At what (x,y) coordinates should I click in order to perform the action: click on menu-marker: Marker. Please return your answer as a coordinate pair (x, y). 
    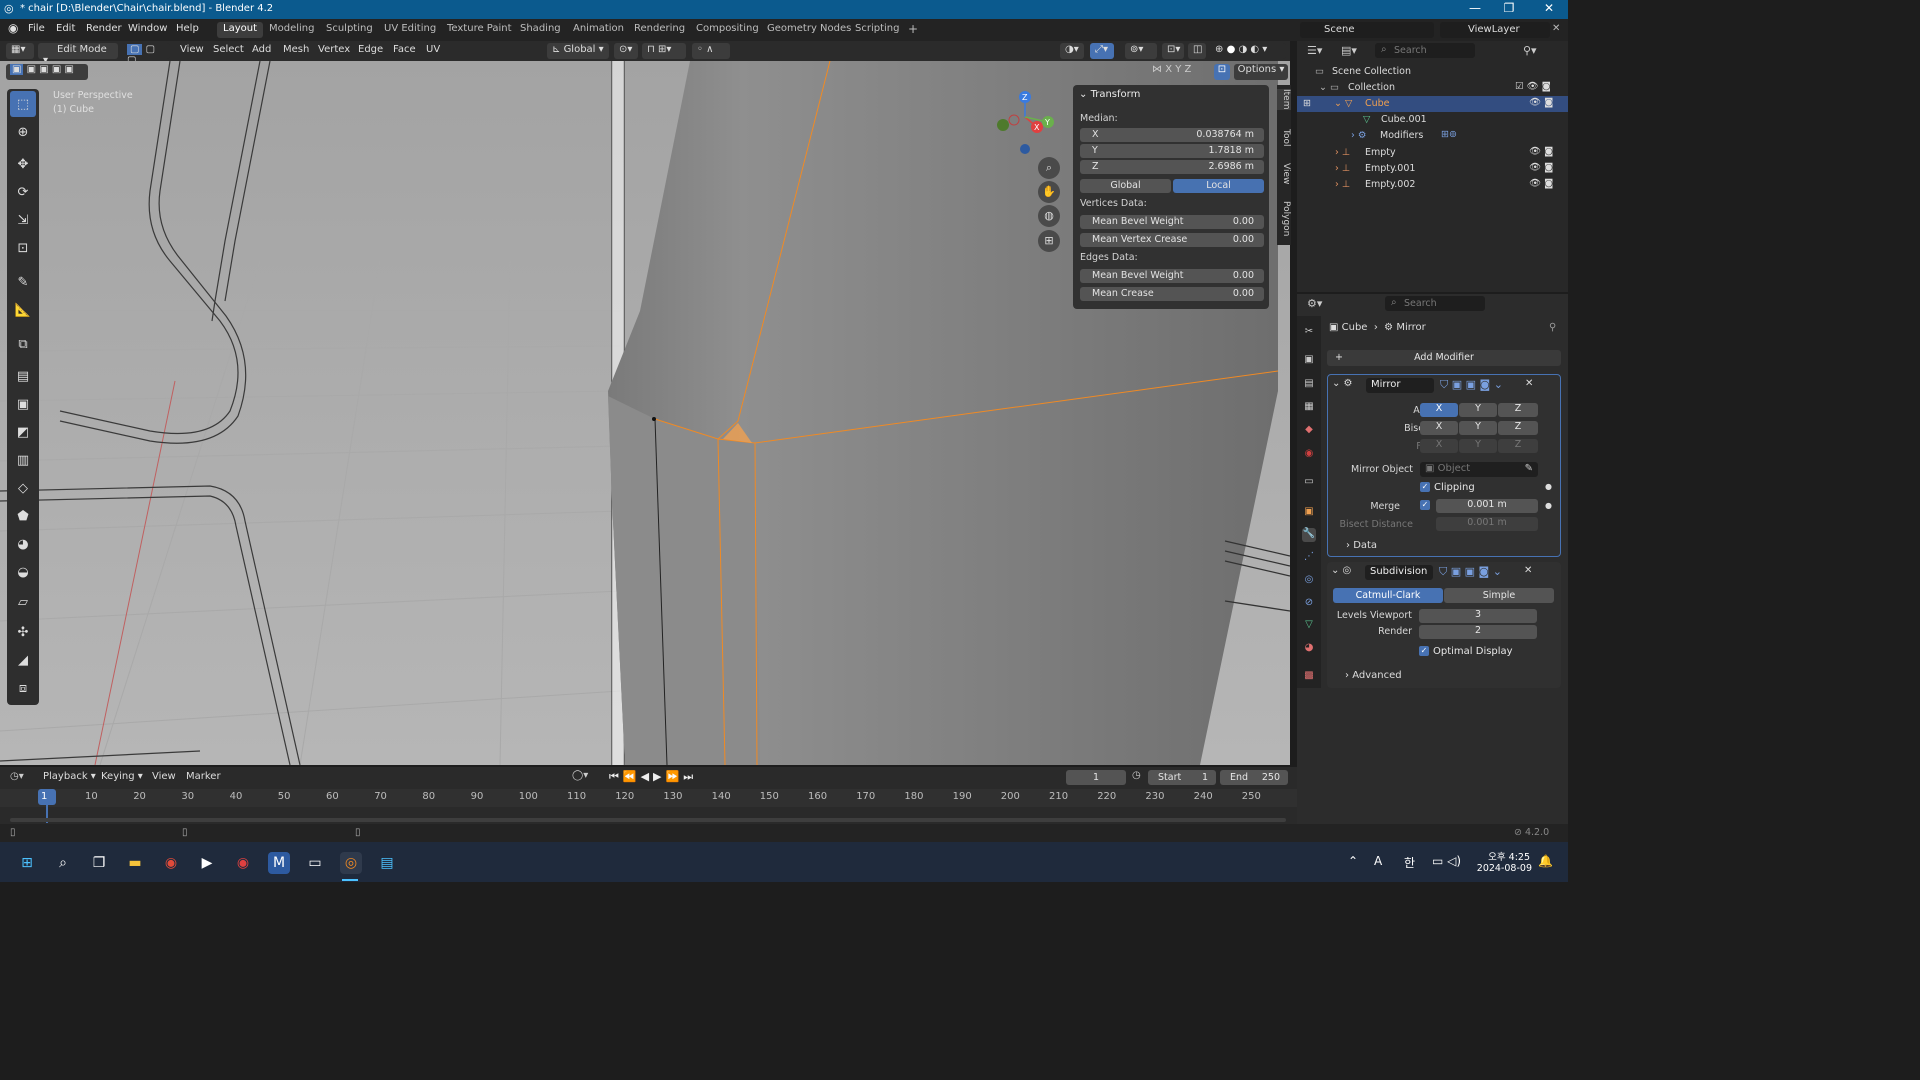
    Looking at the image, I should click on (203, 776).